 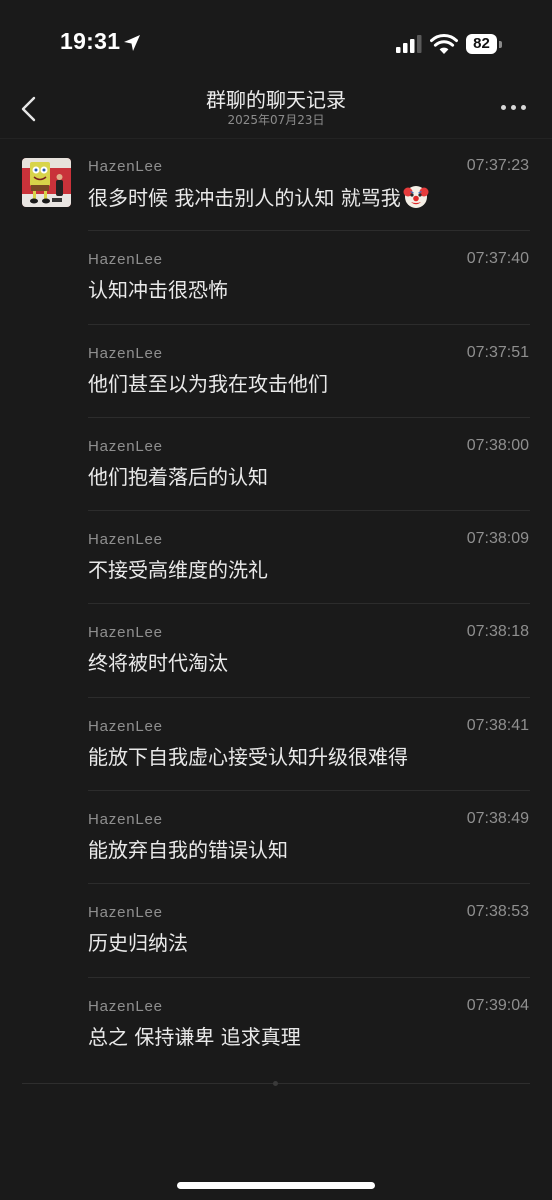 I want to click on more-button, so click(x=514, y=108).